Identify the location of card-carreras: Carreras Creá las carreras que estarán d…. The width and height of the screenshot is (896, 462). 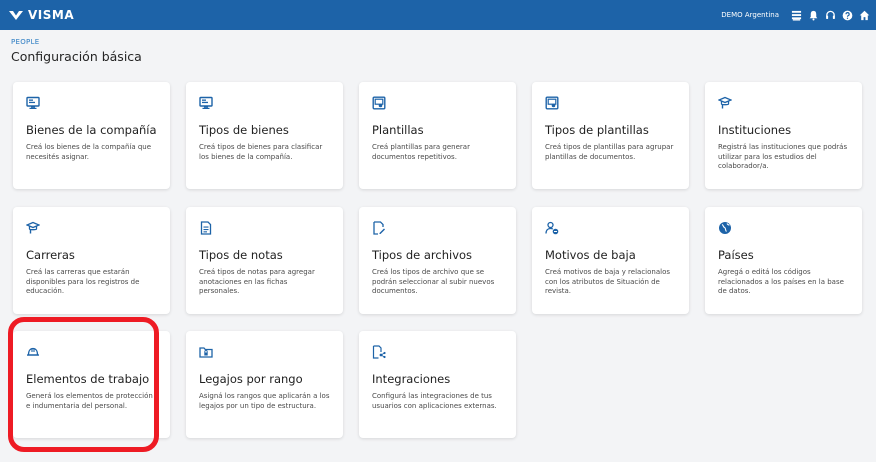
(91, 260).